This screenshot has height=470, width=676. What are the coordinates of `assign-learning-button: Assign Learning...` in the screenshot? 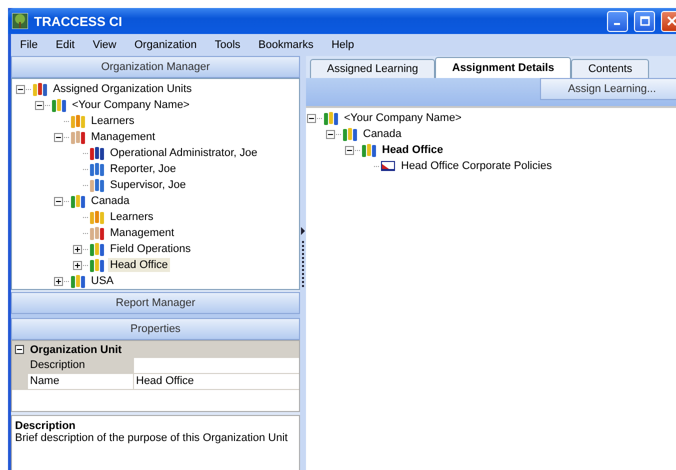 It's located at (608, 89).